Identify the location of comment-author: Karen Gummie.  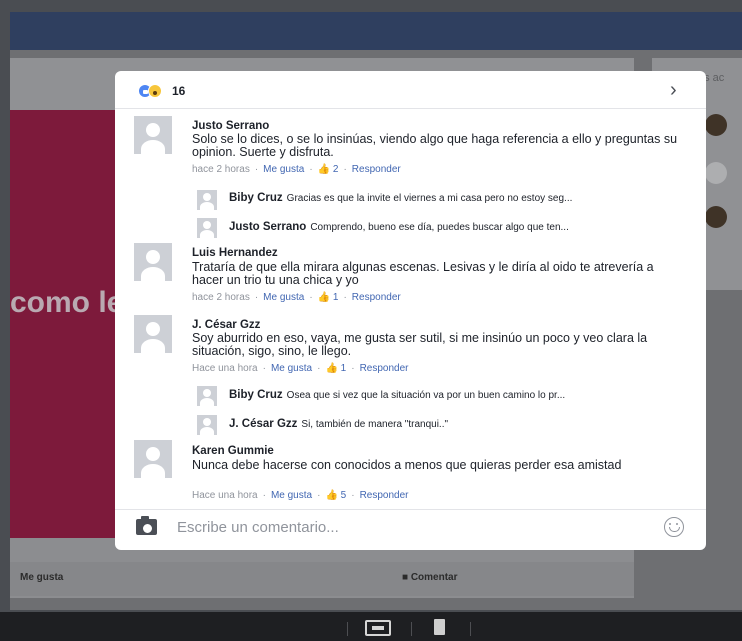
(233, 451).